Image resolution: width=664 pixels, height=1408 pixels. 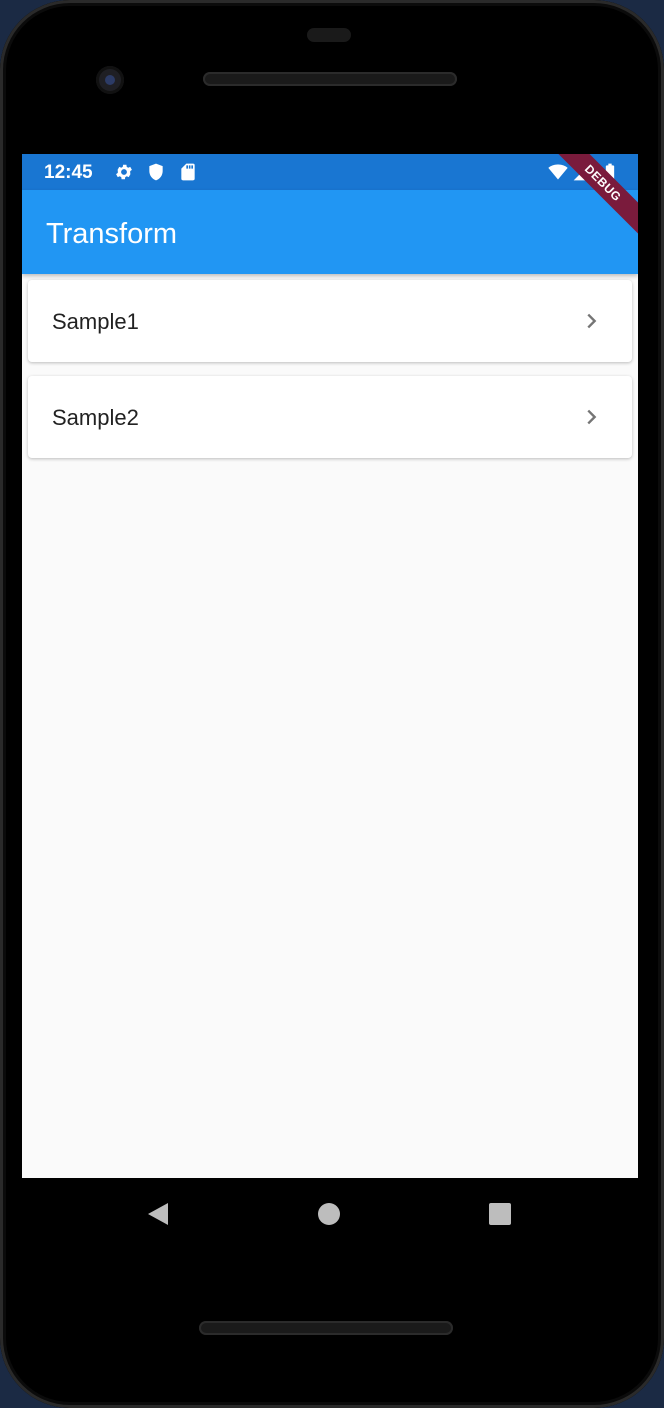 I want to click on recents-icon, so click(x=500, y=1214).